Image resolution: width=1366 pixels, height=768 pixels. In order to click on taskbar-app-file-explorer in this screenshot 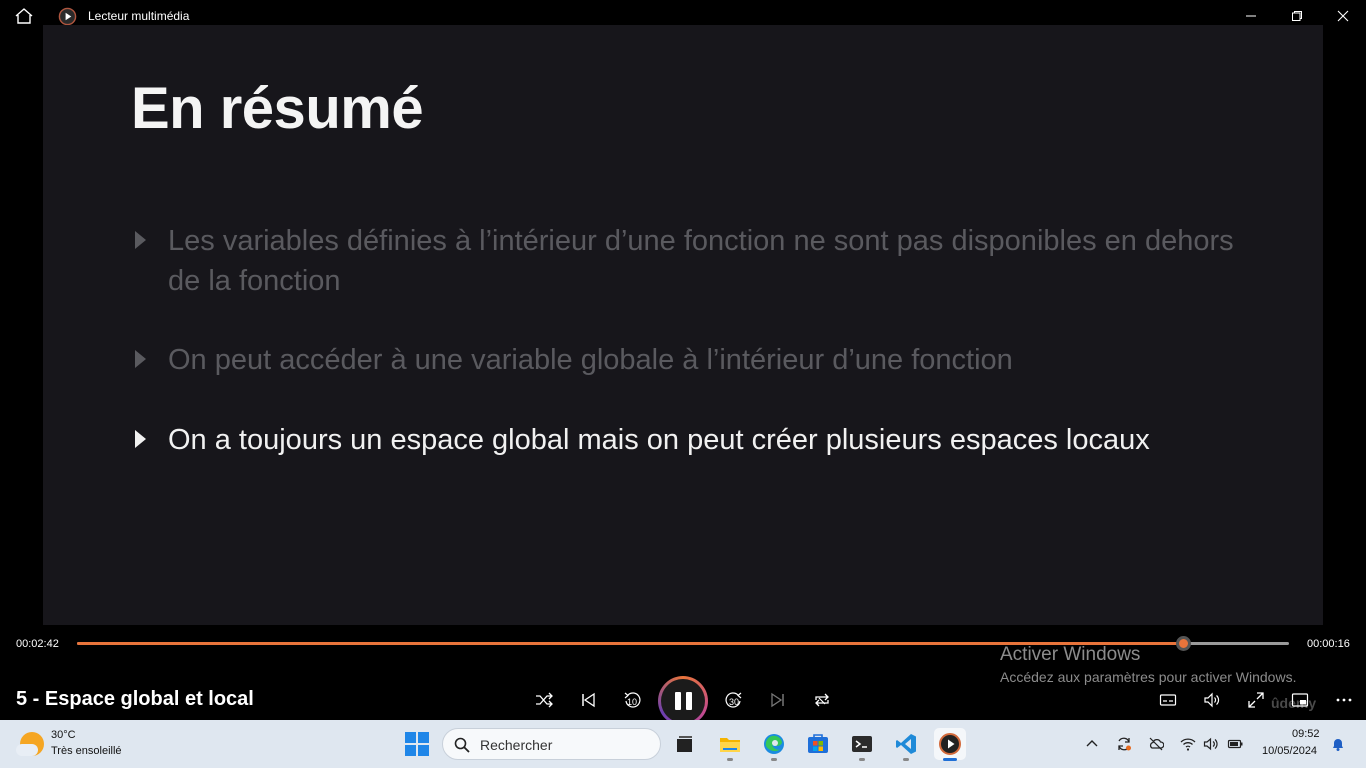, I will do `click(730, 744)`.